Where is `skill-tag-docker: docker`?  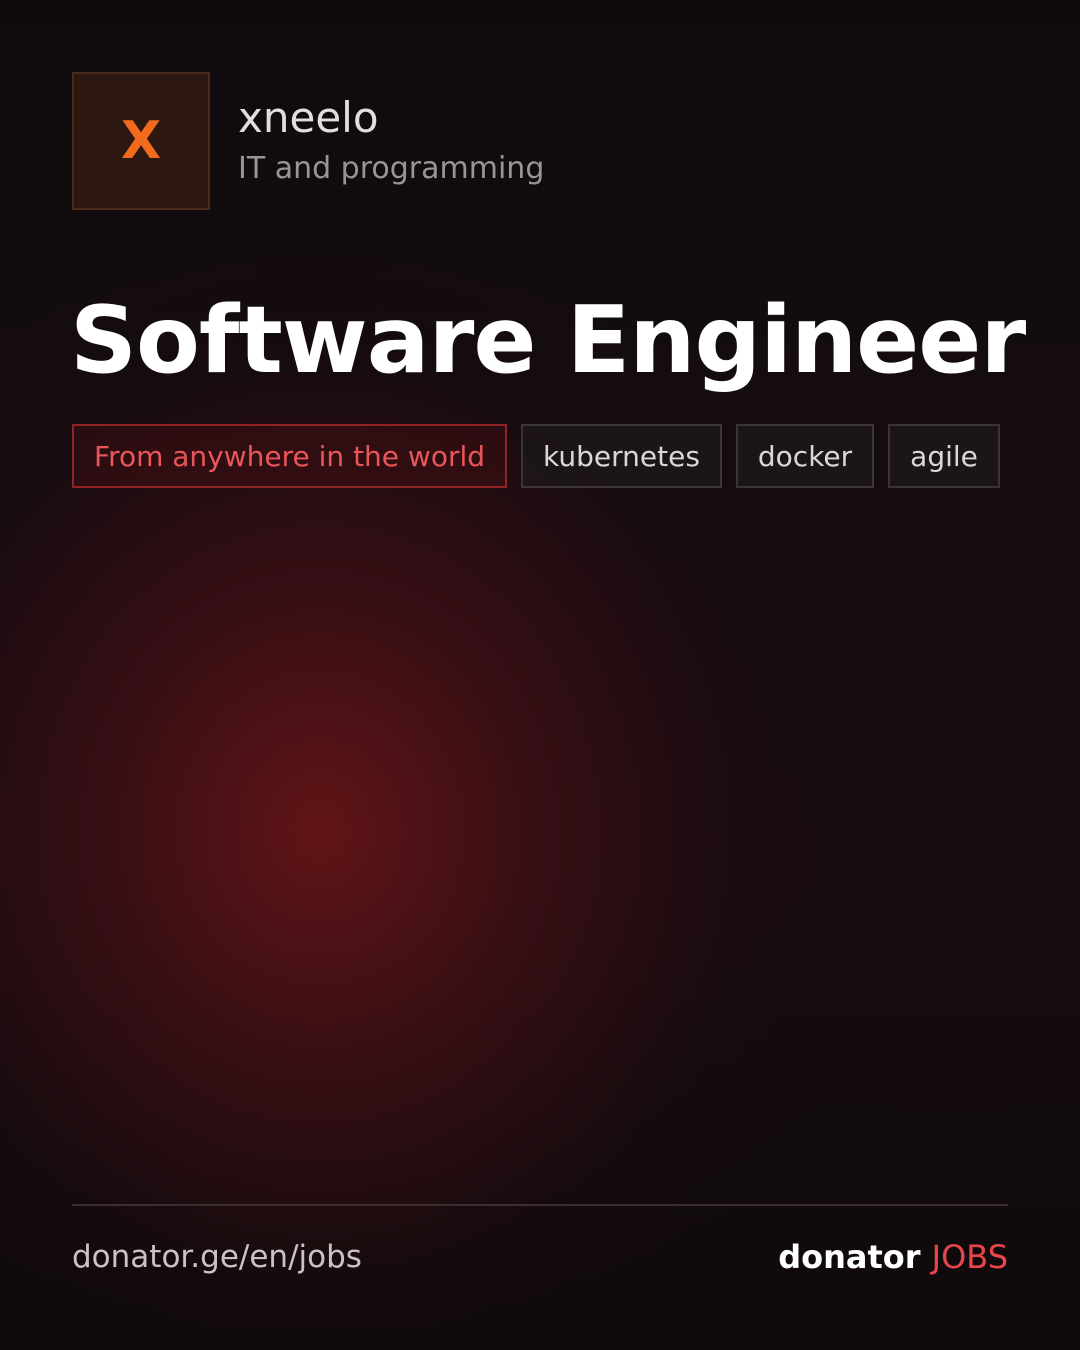 skill-tag-docker: docker is located at coordinates (805, 456).